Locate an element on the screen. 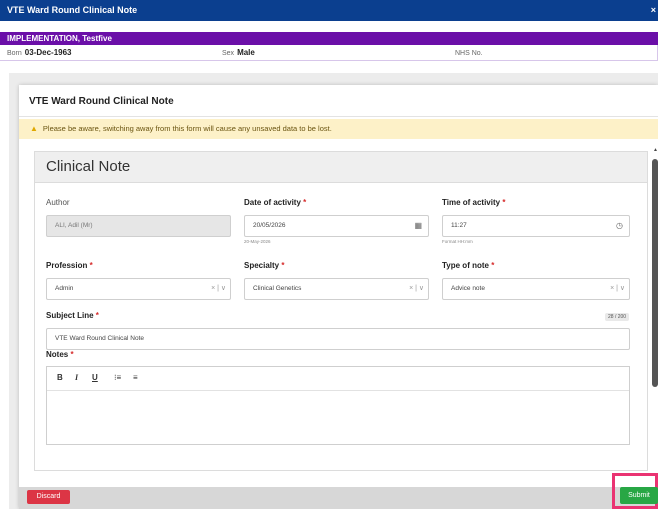 Image resolution: width=658 pixels, height=509 pixels. born-group: Born 03-Dec-1963 is located at coordinates (39, 53).